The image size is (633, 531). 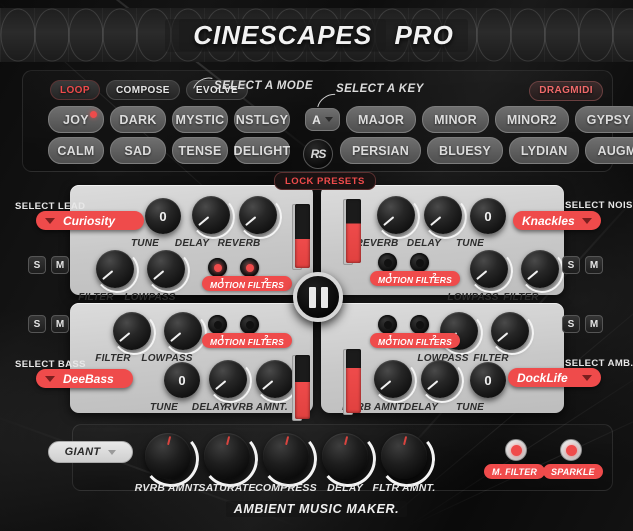 I want to click on toggle-led, so click(x=516, y=450).